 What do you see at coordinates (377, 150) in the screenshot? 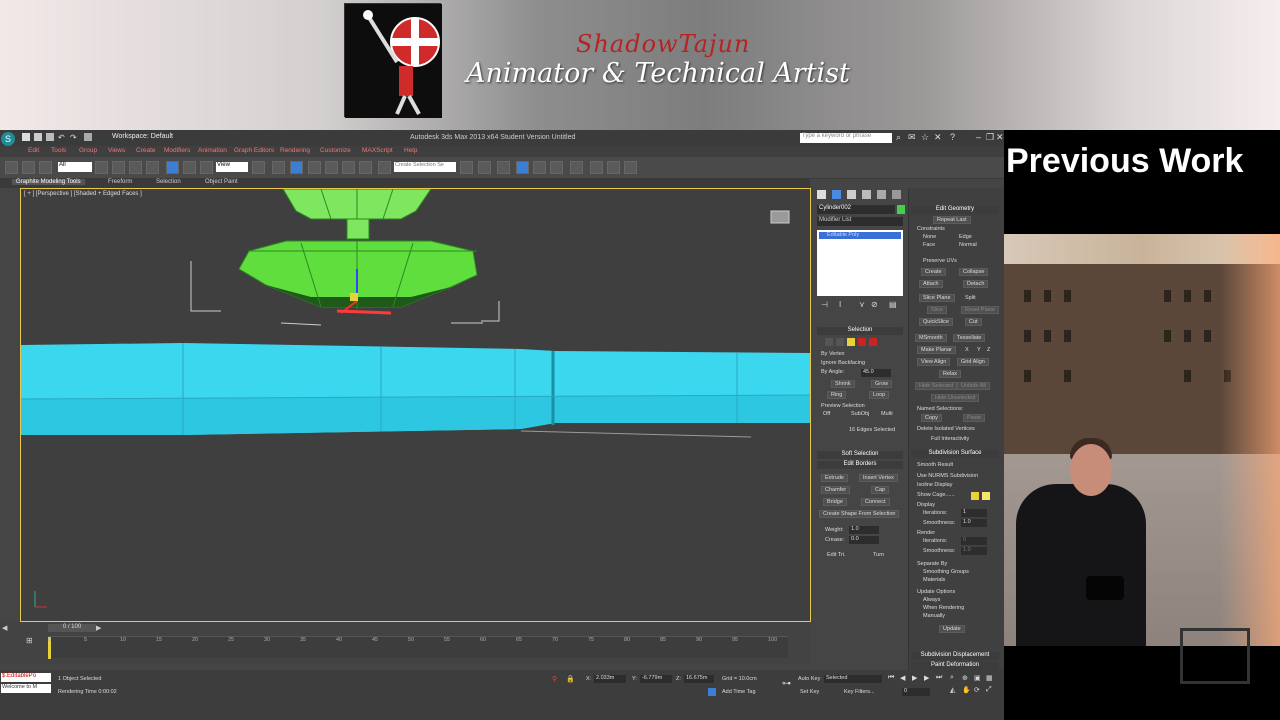
I see `menu-maxscript: MAXScript` at bounding box center [377, 150].